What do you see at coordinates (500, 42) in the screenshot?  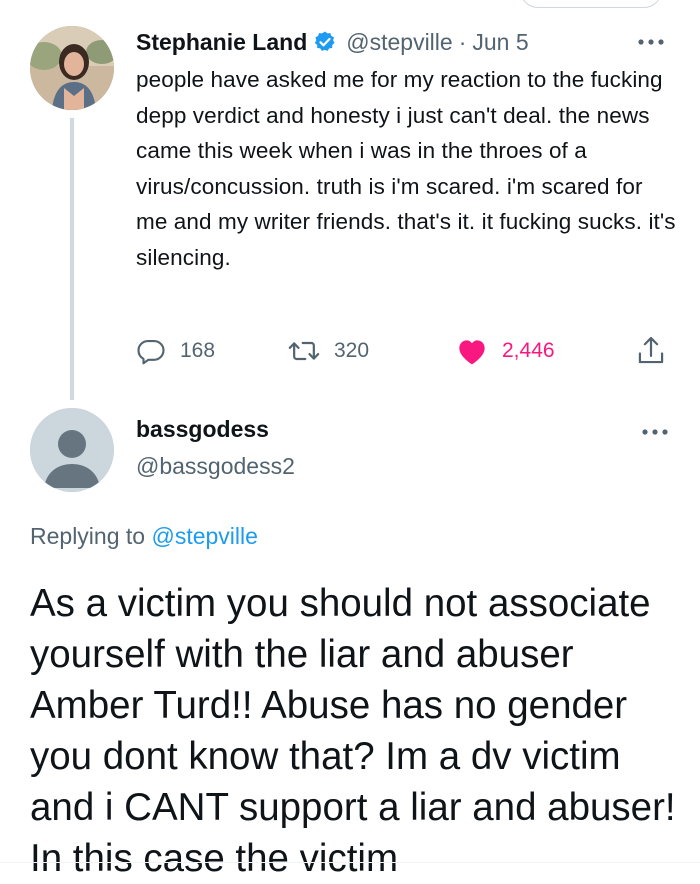 I see `tweet-date: Jun 5` at bounding box center [500, 42].